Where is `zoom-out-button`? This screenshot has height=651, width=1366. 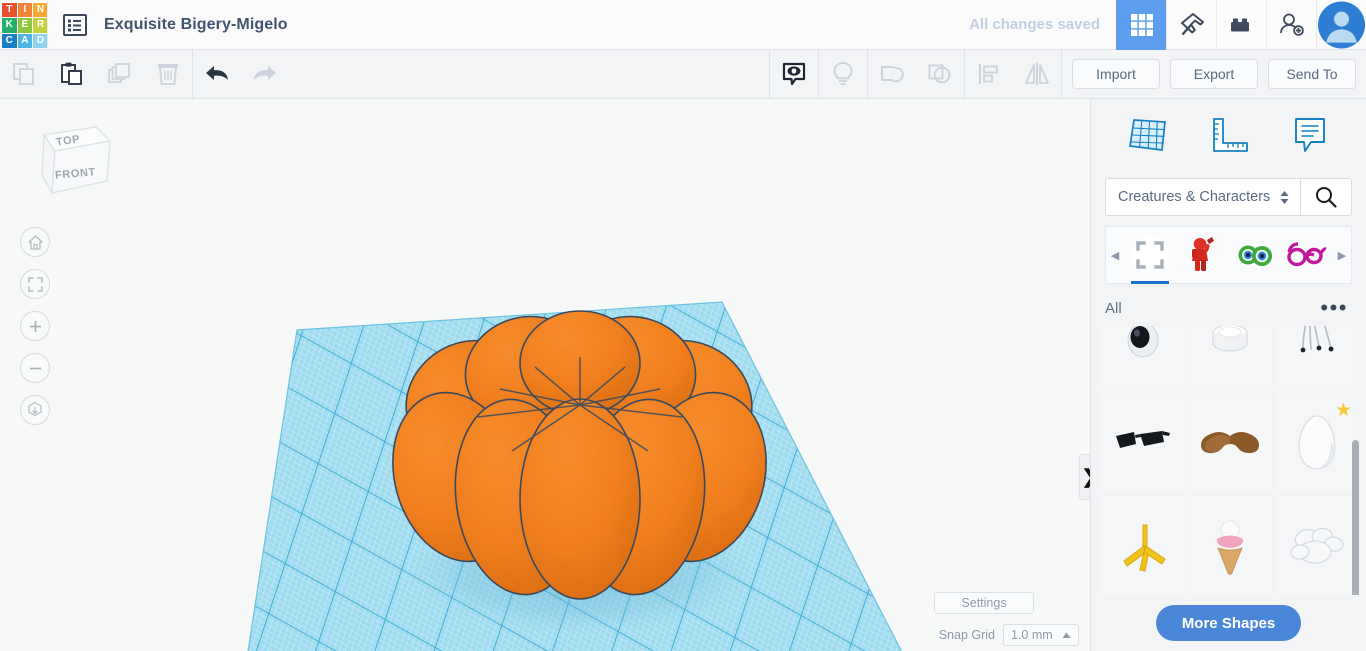 zoom-out-button is located at coordinates (35, 368).